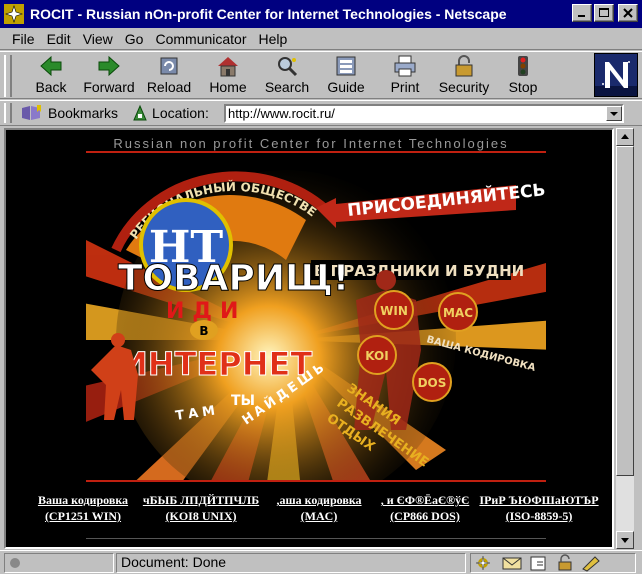 This screenshot has height=574, width=642. Describe the element at coordinates (140, 113) in the screenshot. I see `page-proxy-icon` at that location.